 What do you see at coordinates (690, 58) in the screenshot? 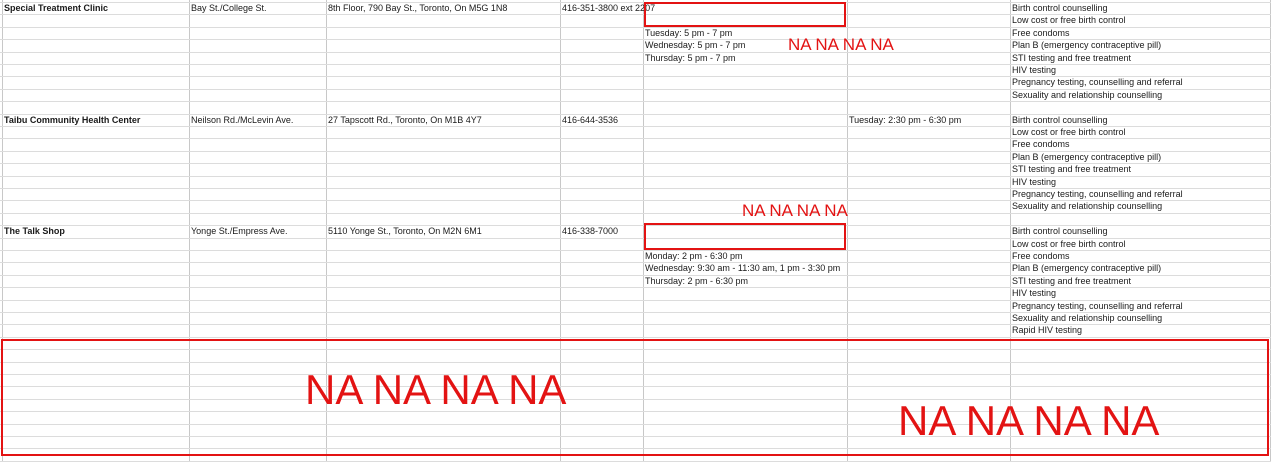
I see `clinic-hours: Thursday: 5 pm - 7 pm` at bounding box center [690, 58].